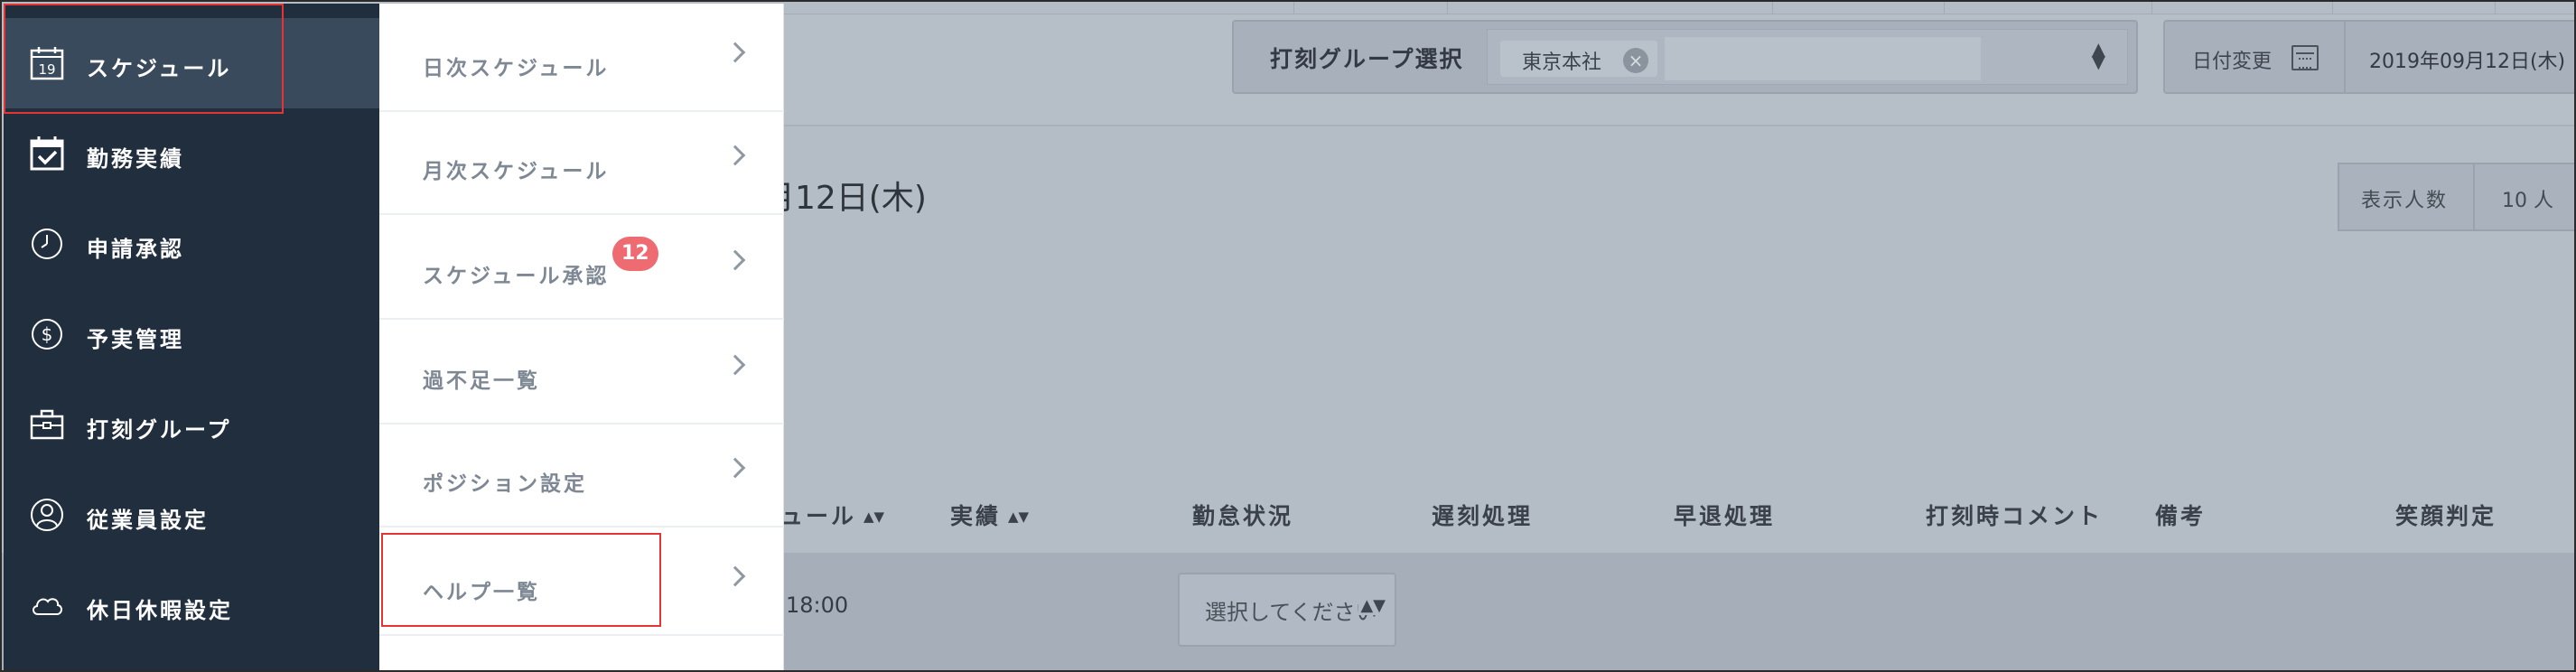 Image resolution: width=2576 pixels, height=672 pixels. Describe the element at coordinates (2015, 516) in the screenshot. I see `column-header-comment: 打刻時コメント` at that location.